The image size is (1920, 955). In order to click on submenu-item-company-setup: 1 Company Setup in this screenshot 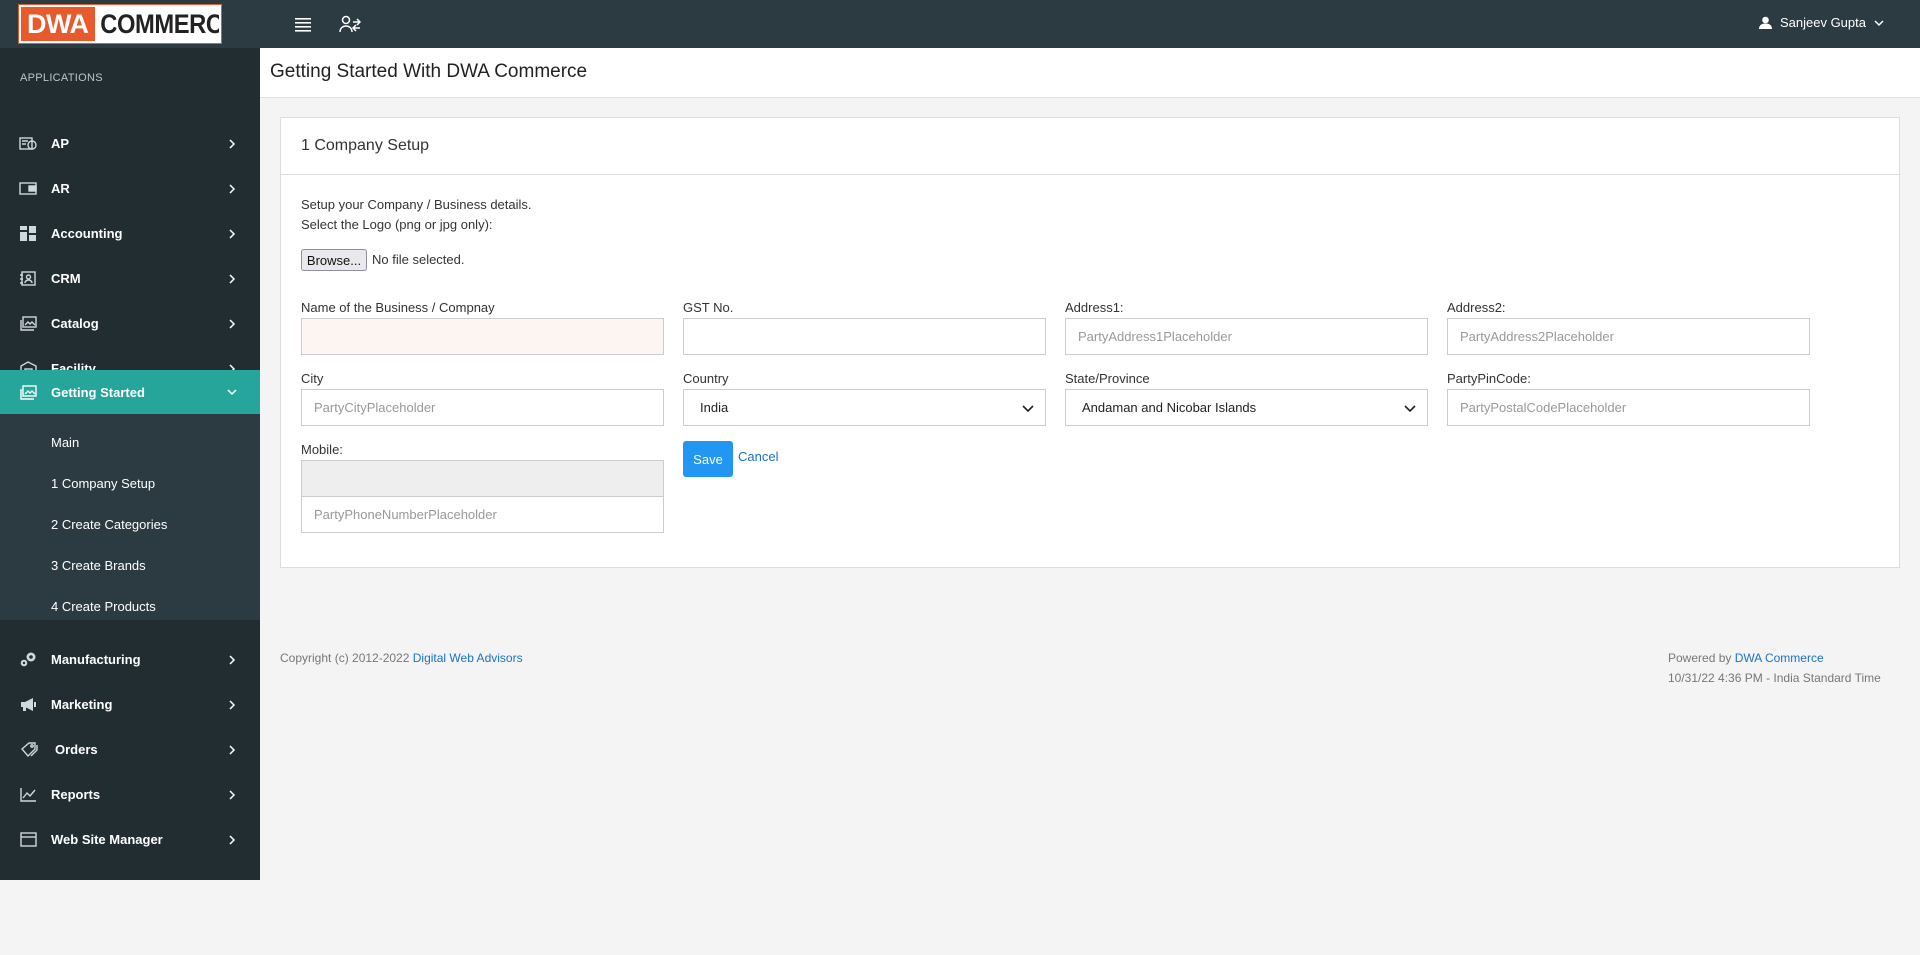, I will do `click(103, 483)`.